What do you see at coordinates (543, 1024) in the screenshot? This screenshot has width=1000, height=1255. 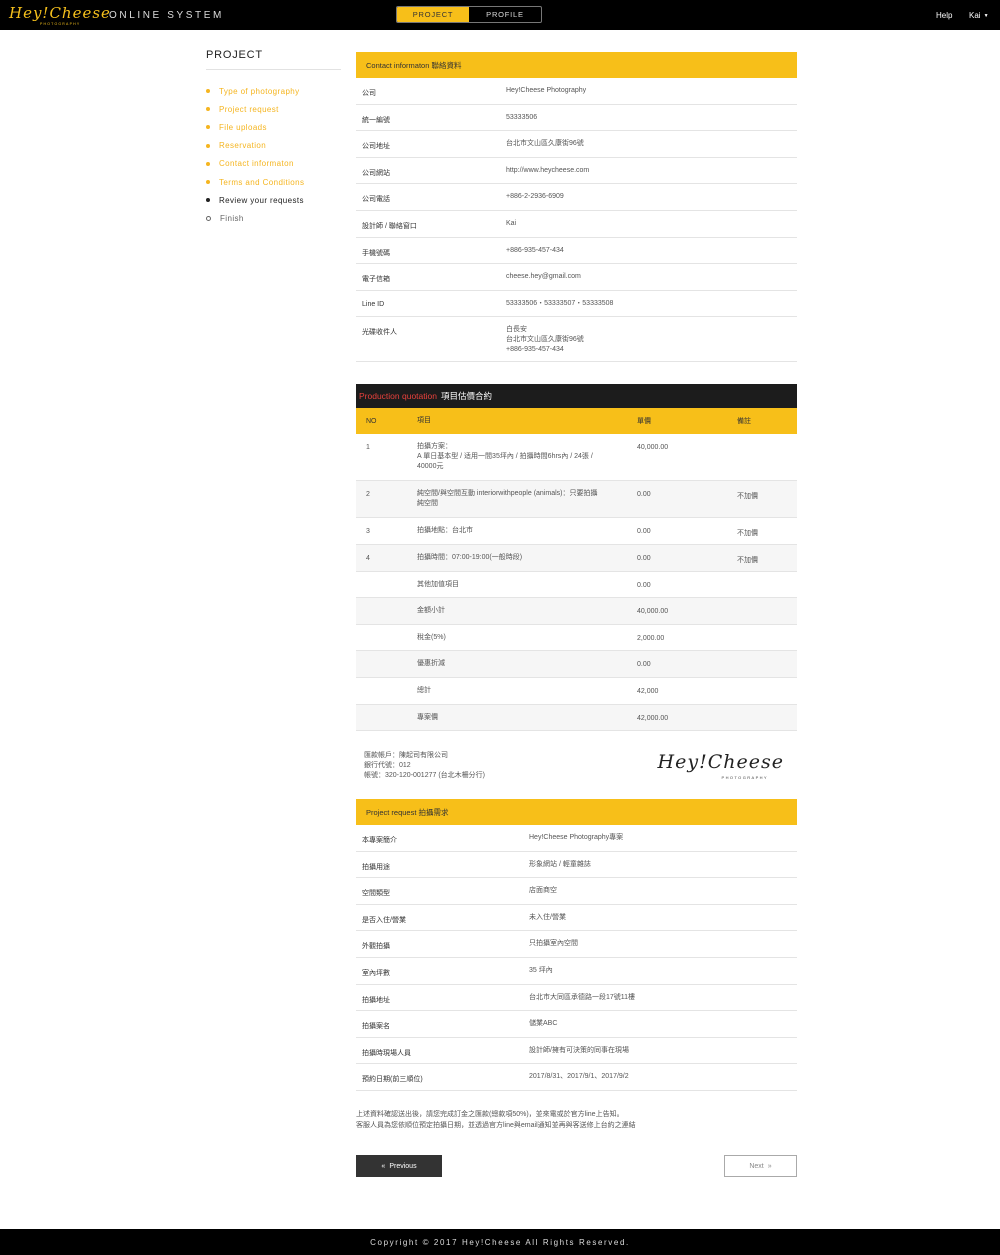 I see `kv-value: 儲業ABC` at bounding box center [543, 1024].